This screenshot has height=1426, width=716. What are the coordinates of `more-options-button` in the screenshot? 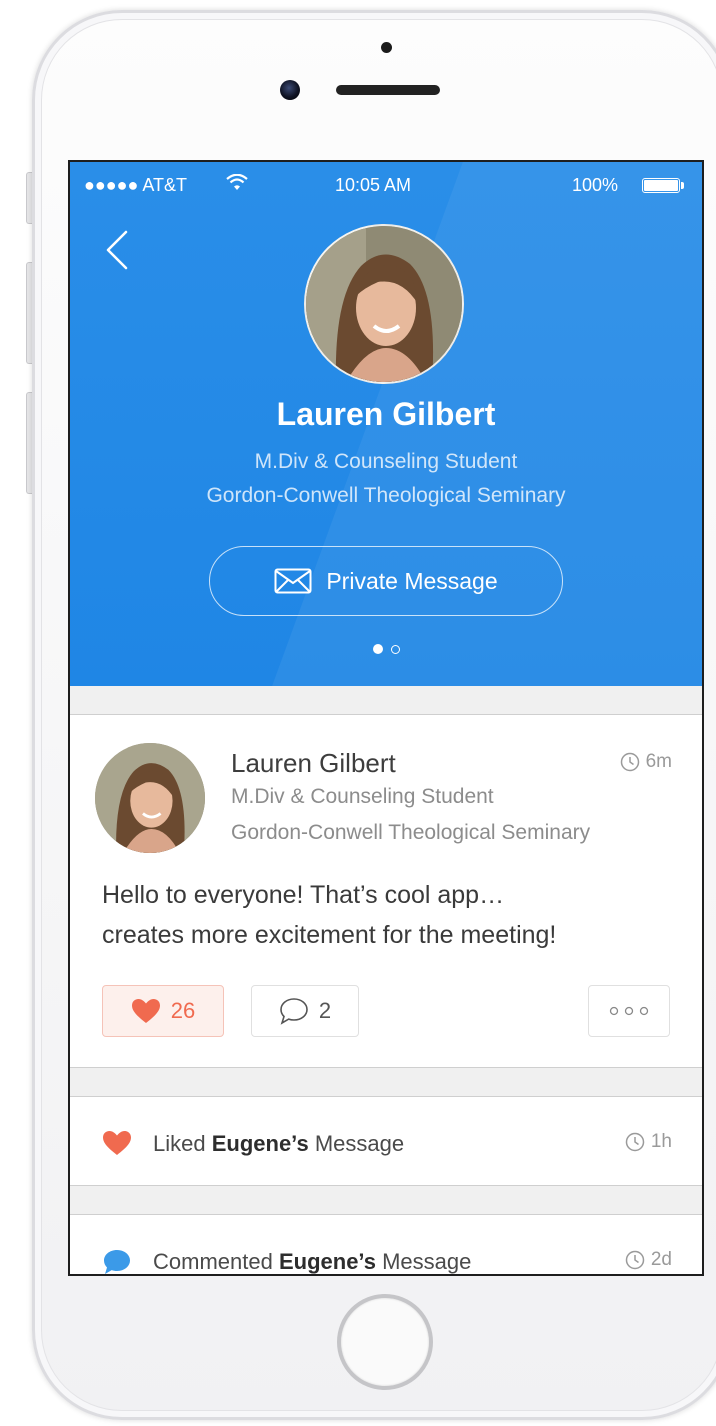 It's located at (629, 1011).